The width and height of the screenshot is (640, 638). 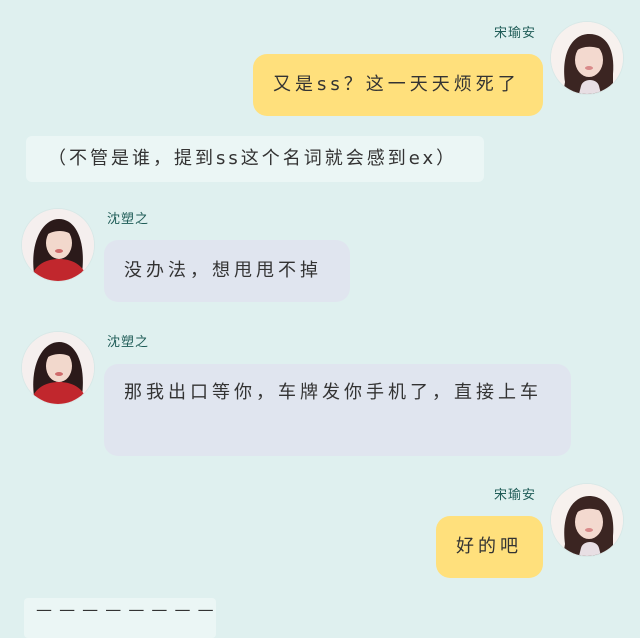 What do you see at coordinates (489, 547) in the screenshot?
I see `message-bubble-self: 好的吧` at bounding box center [489, 547].